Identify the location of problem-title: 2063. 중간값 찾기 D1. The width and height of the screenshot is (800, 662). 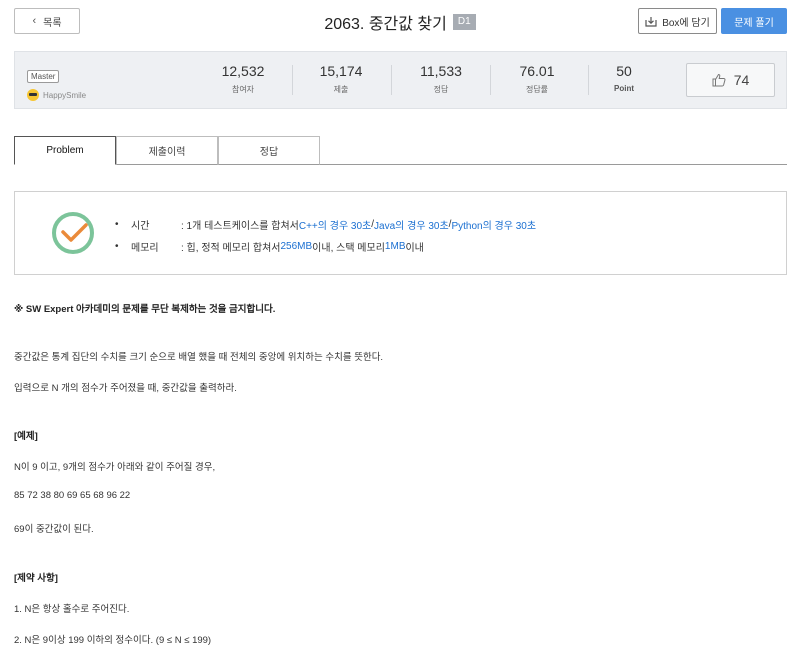
(400, 22).